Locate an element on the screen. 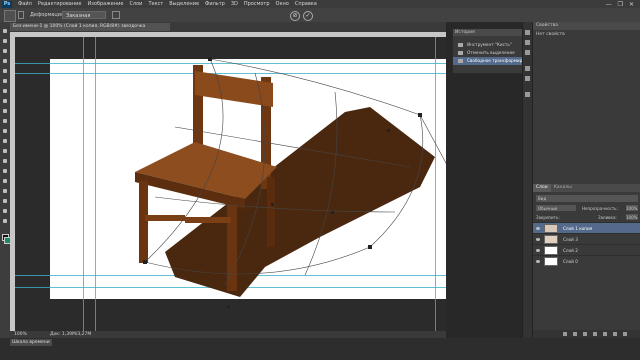  hand-tool-icon is located at coordinates (5, 211).